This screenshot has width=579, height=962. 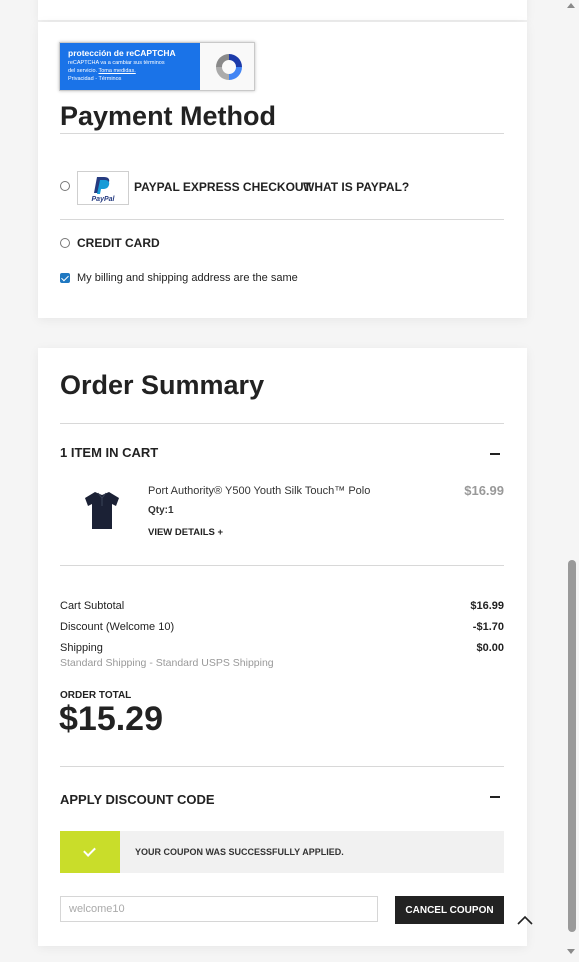 What do you see at coordinates (65, 243) in the screenshot?
I see `credit-card-radio` at bounding box center [65, 243].